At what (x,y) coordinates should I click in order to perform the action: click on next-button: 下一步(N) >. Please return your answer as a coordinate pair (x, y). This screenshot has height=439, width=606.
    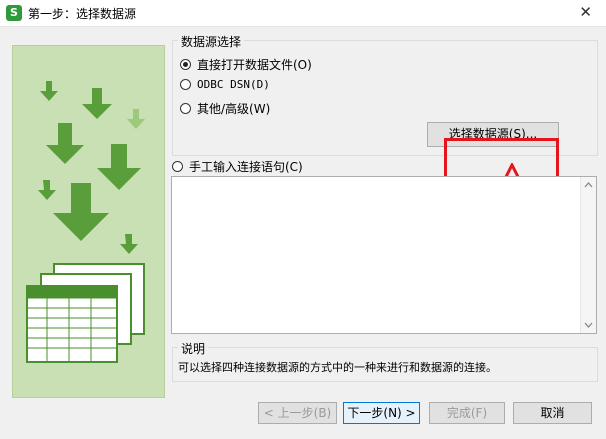
    Looking at the image, I should click on (381, 413).